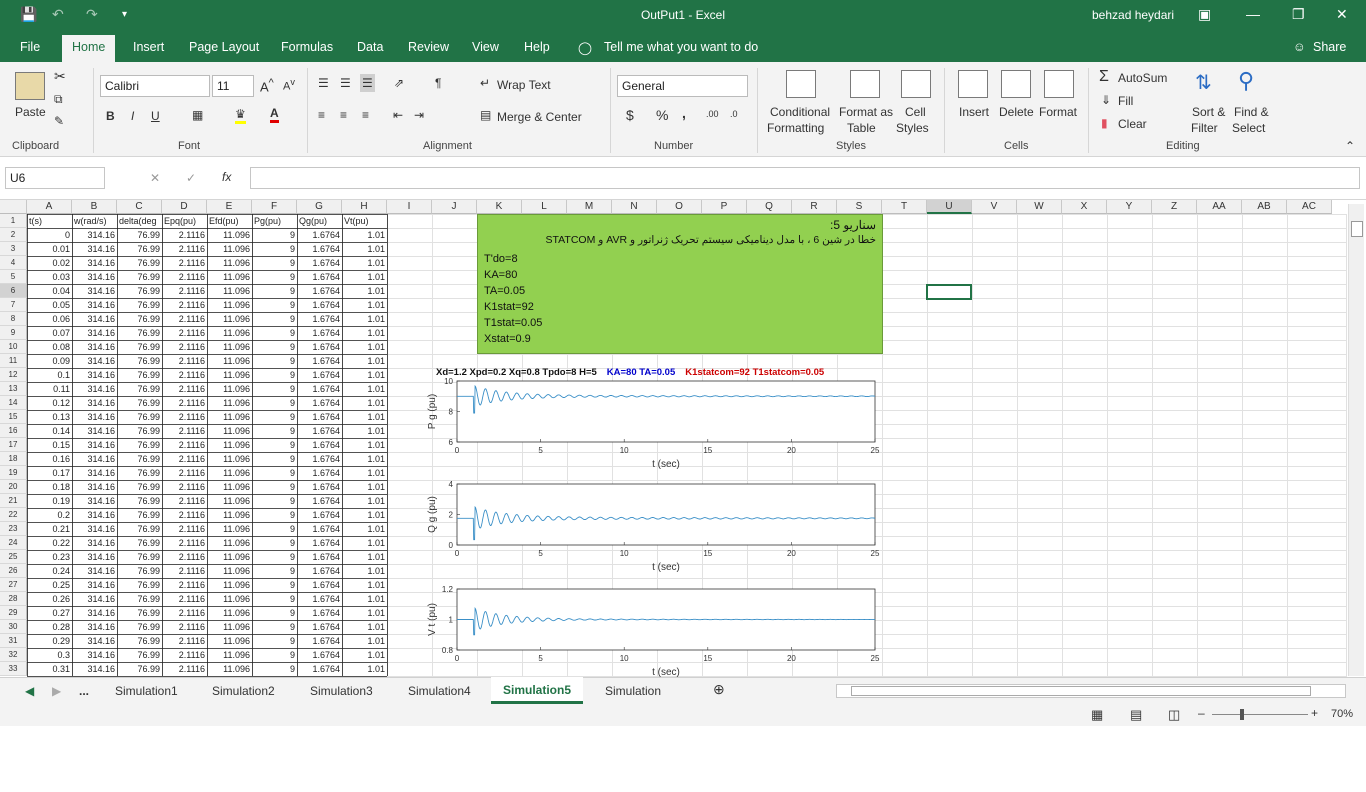 The image size is (1366, 792). Describe the element at coordinates (30, 47) in the screenshot. I see `tab-file: File` at that location.